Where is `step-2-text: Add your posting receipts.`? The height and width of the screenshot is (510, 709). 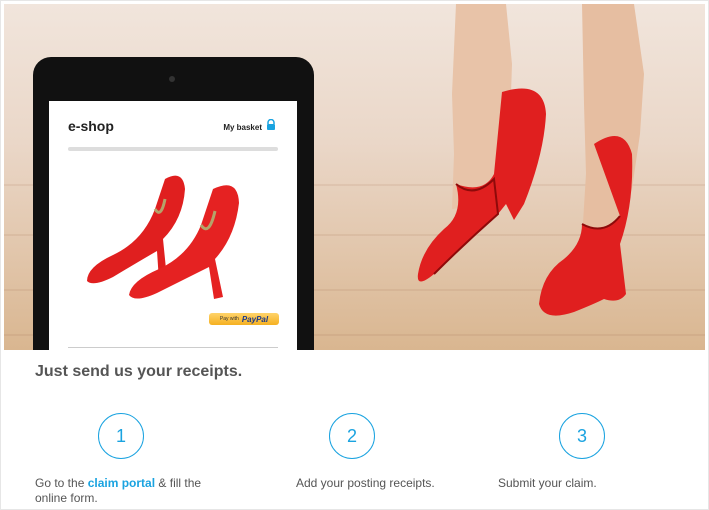 step-2-text: Add your posting receipts. is located at coordinates (365, 483).